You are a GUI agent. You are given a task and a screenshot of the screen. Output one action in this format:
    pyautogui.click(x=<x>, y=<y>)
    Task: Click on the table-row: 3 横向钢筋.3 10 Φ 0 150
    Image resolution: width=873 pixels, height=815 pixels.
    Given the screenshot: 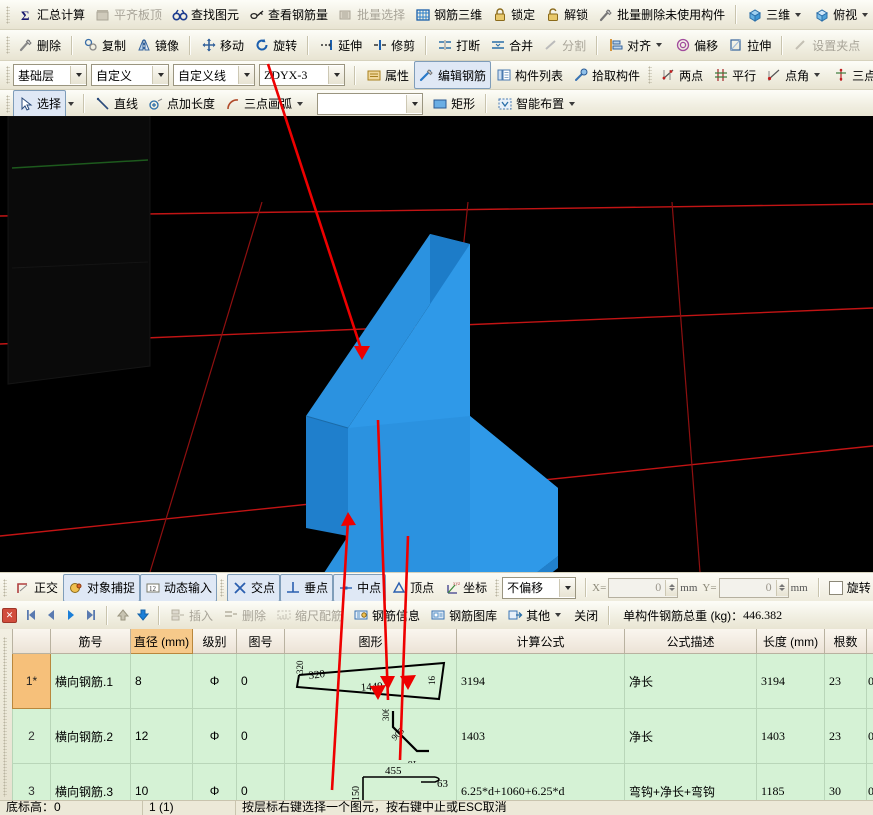 What is the action you would take?
    pyautogui.click(x=443, y=782)
    